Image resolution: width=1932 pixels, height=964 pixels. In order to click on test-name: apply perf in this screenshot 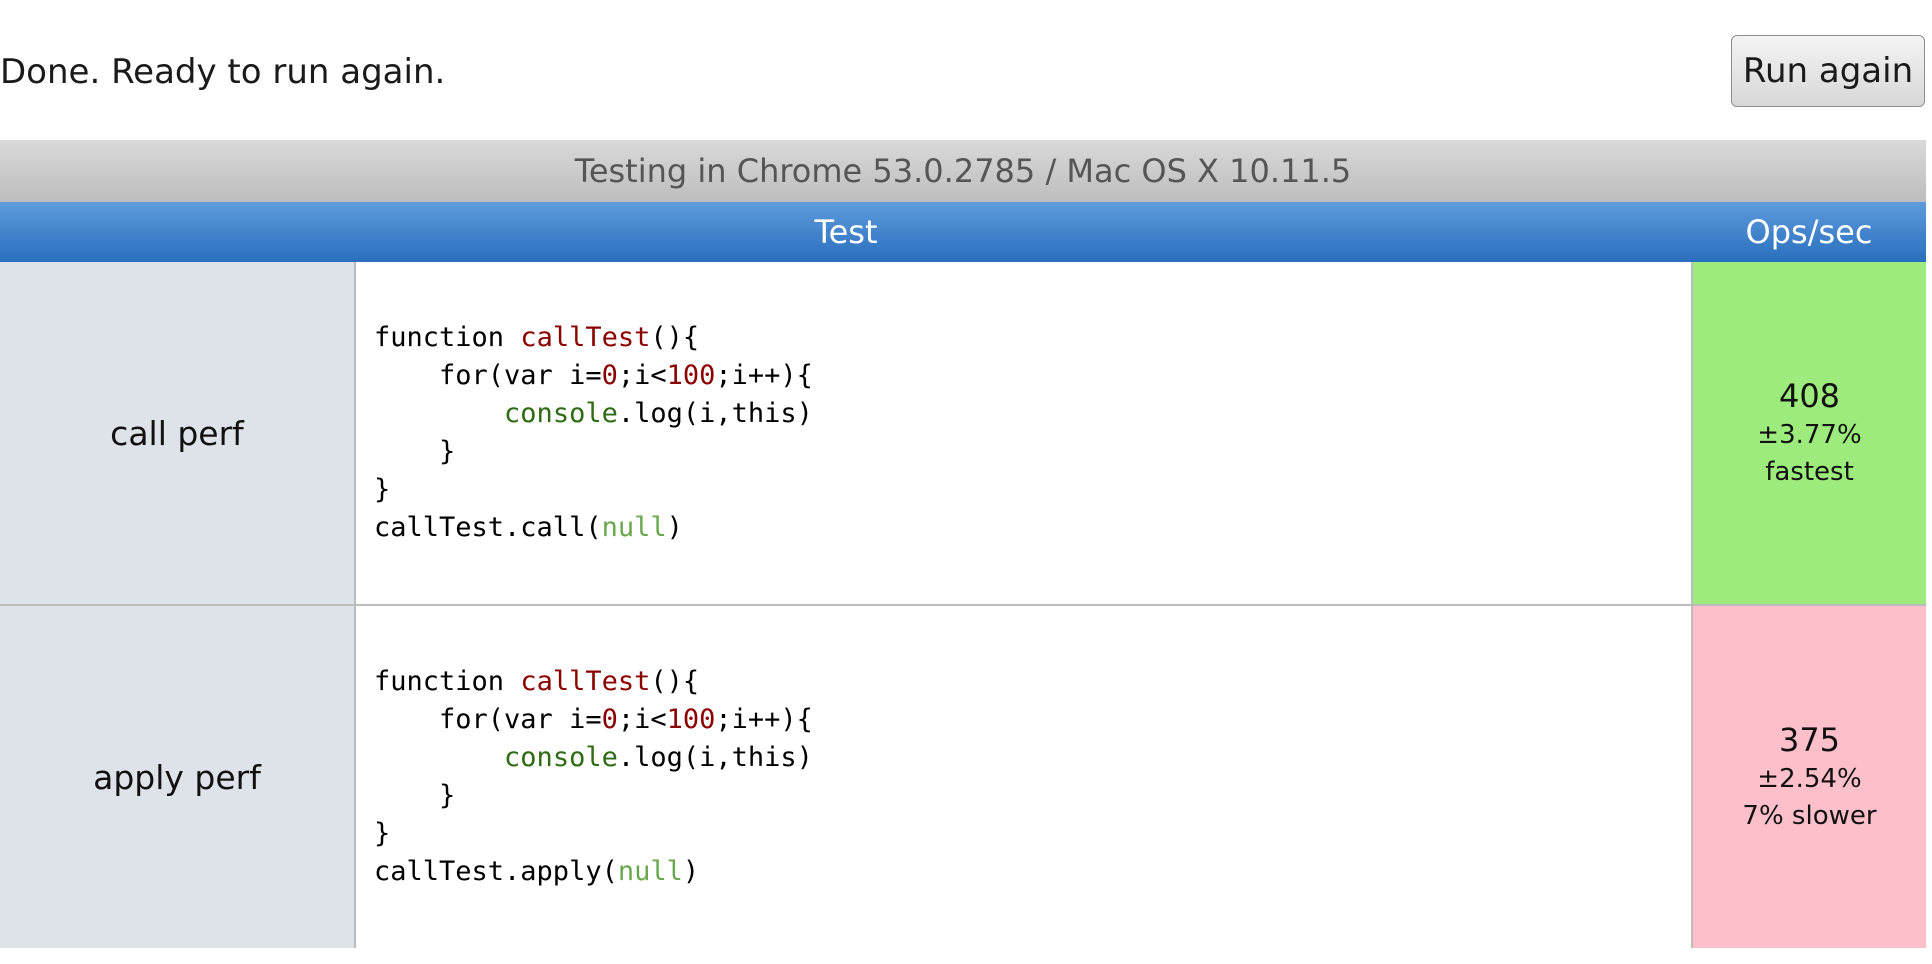, I will do `click(178, 776)`.